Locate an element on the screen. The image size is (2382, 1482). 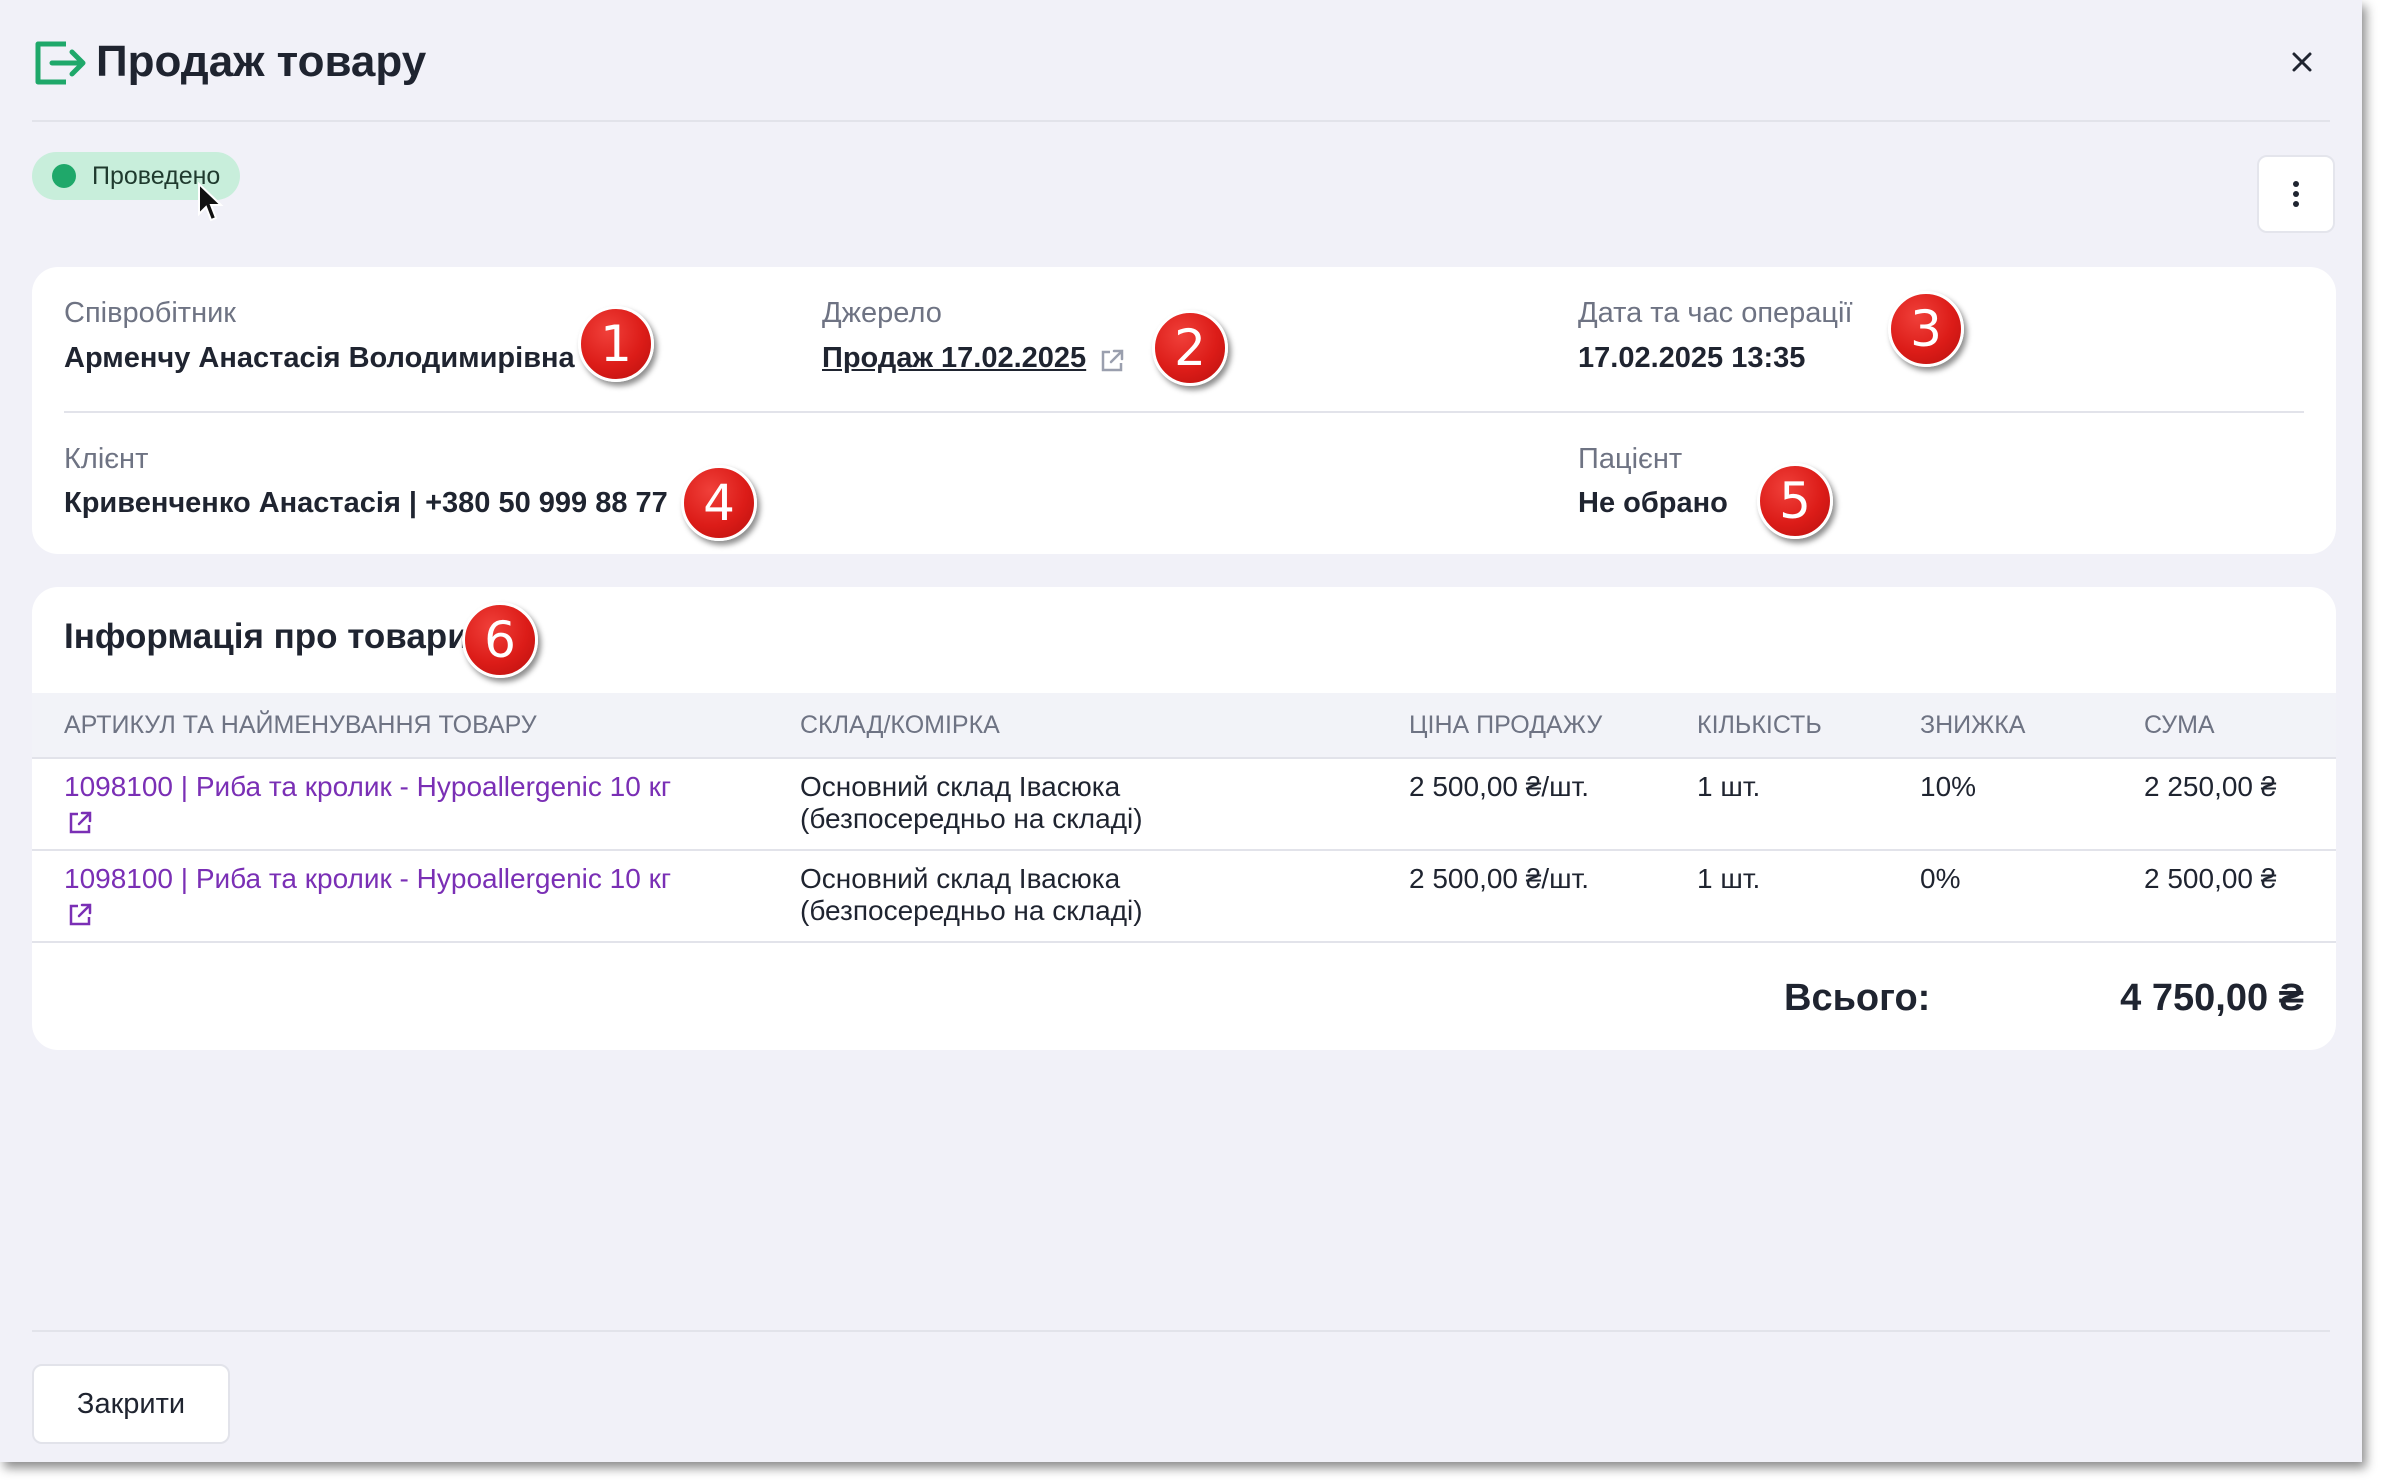
employee-label: Співробітник is located at coordinates (150, 313).